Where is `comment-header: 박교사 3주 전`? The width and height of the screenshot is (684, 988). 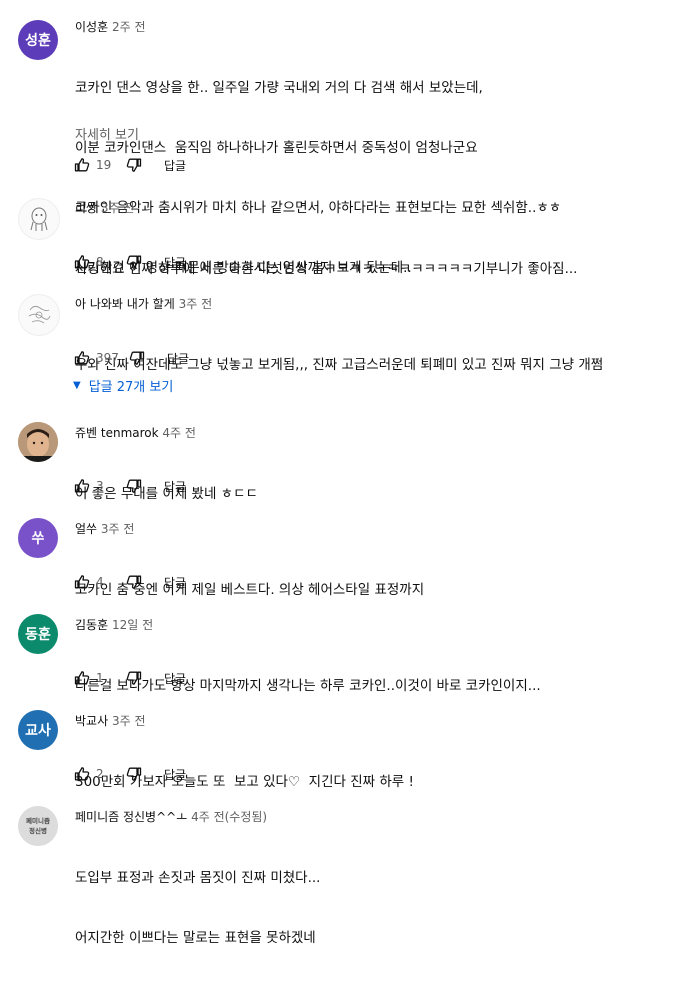 comment-header: 박교사 3주 전 is located at coordinates (110, 720).